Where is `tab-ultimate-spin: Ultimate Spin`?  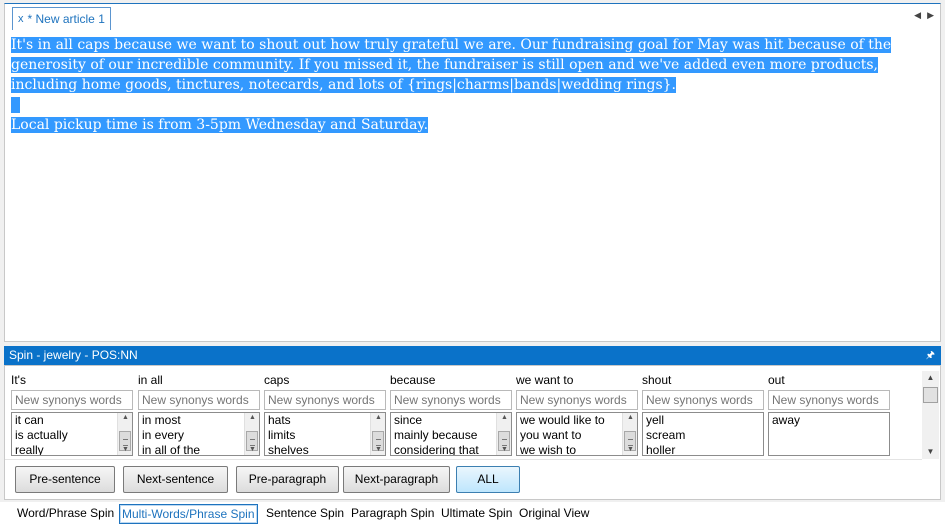
tab-ultimate-spin: Ultimate Spin is located at coordinates (476, 514).